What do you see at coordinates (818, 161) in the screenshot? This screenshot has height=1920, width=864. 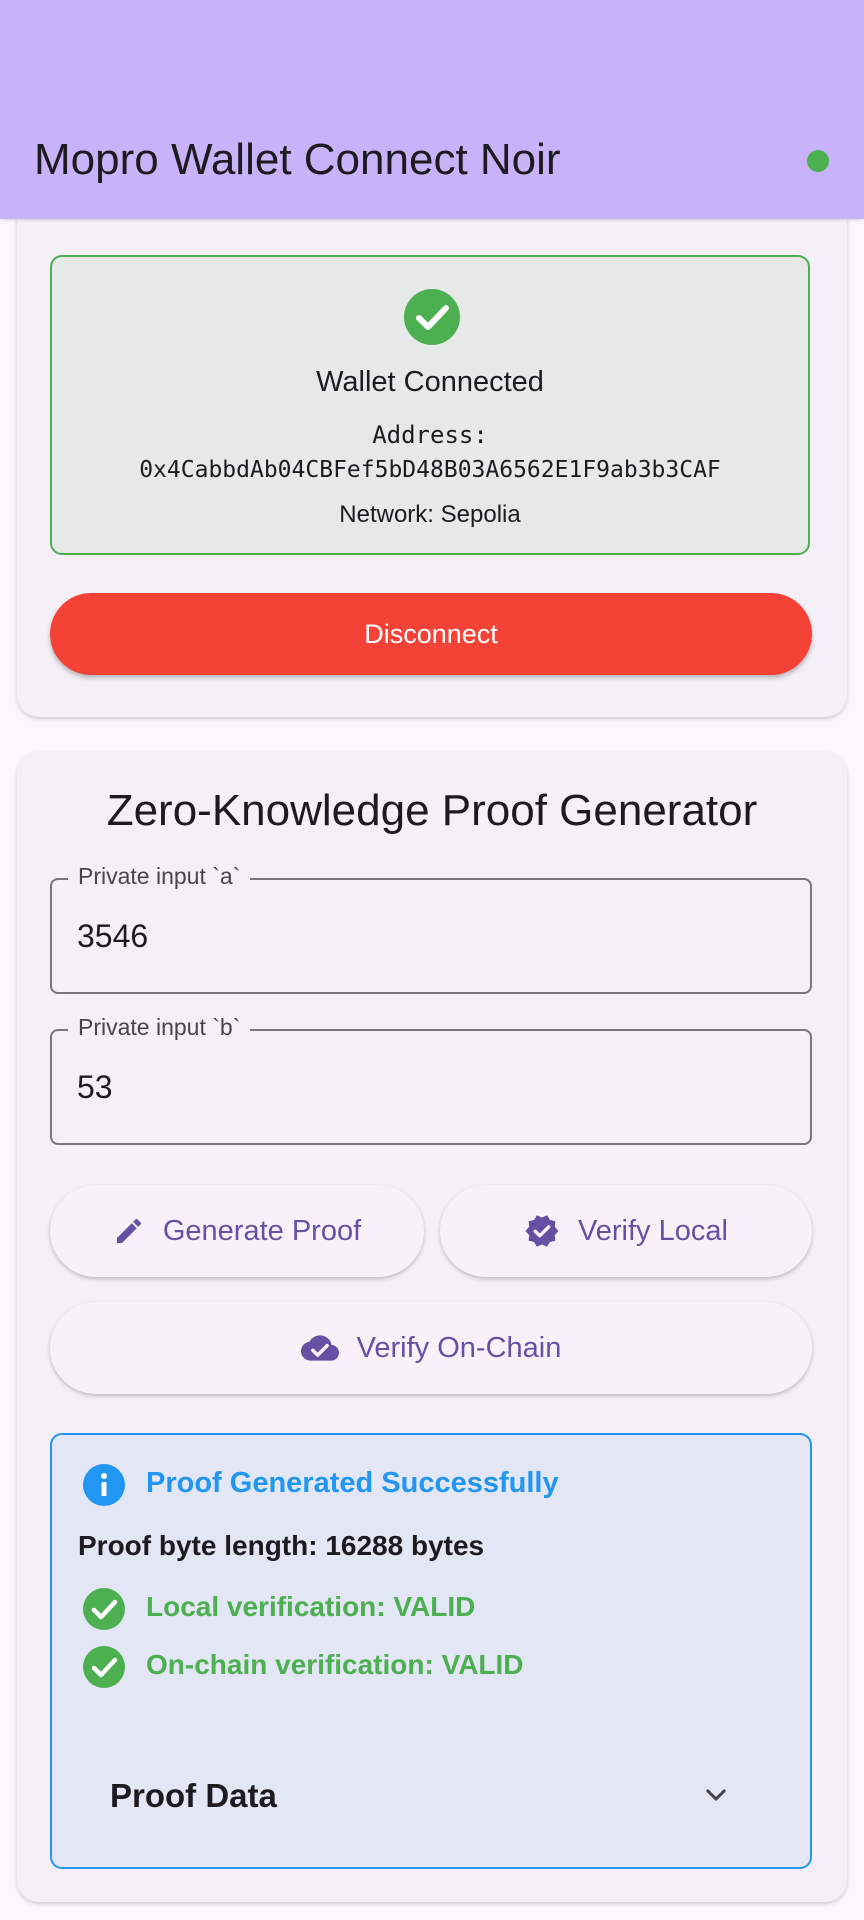 I see `connection-status-dot` at bounding box center [818, 161].